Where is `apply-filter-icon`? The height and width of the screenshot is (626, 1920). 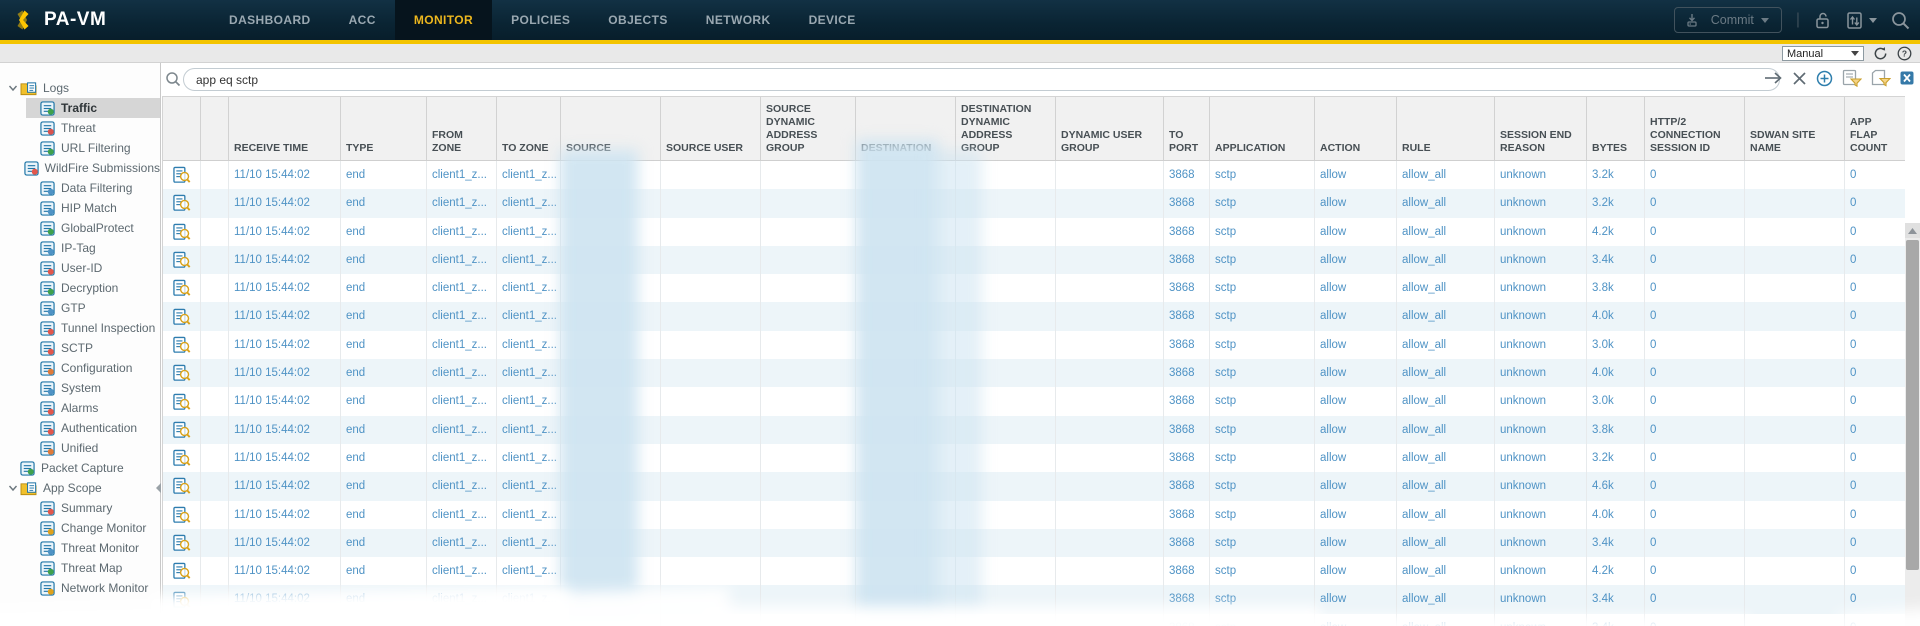 apply-filter-icon is located at coordinates (1773, 78).